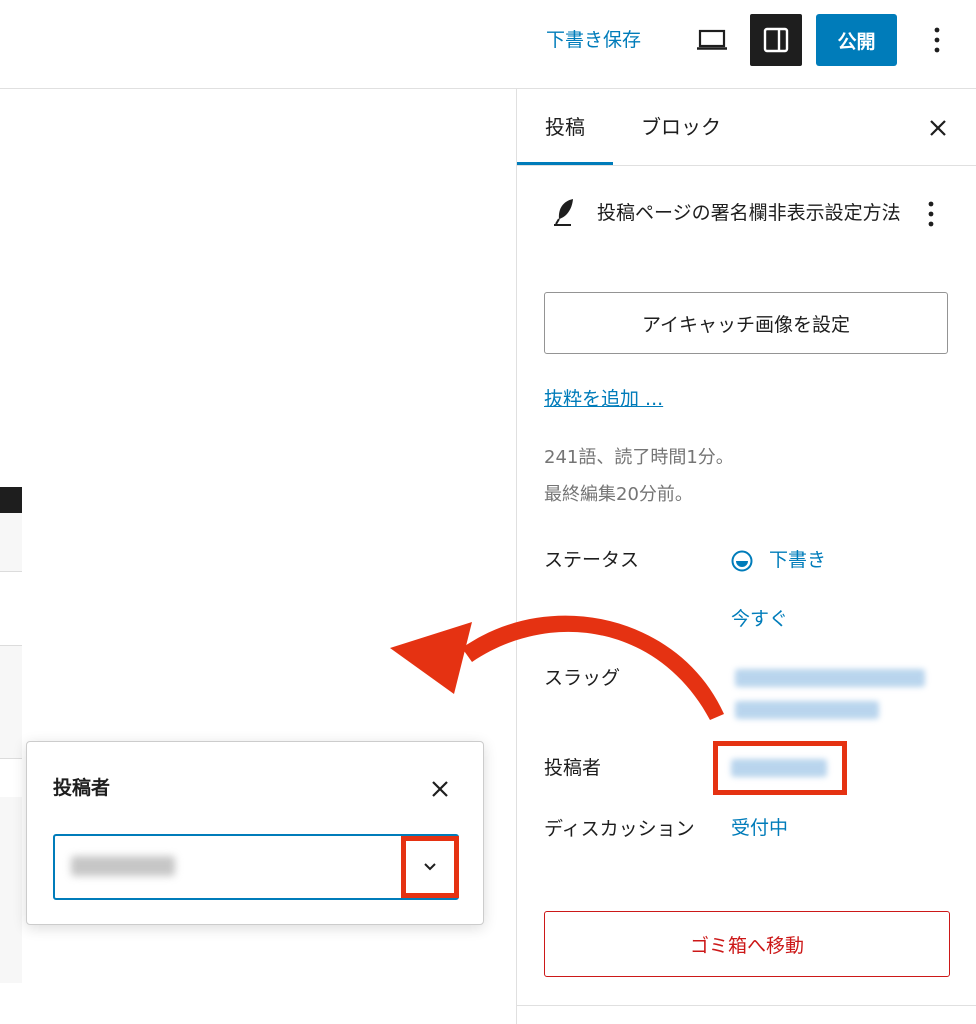  What do you see at coordinates (746, 127) in the screenshot?
I see `sidebar-tabs: 投稿 ブロック` at bounding box center [746, 127].